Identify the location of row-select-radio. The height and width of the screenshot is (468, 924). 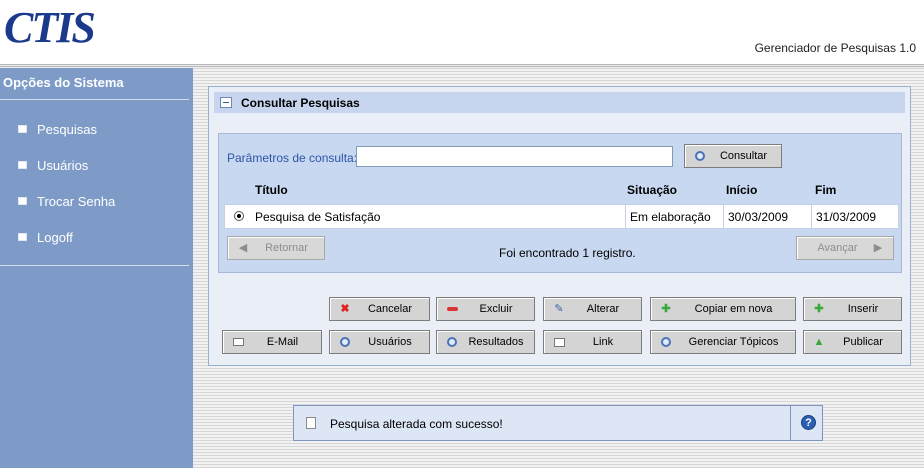
(239, 216).